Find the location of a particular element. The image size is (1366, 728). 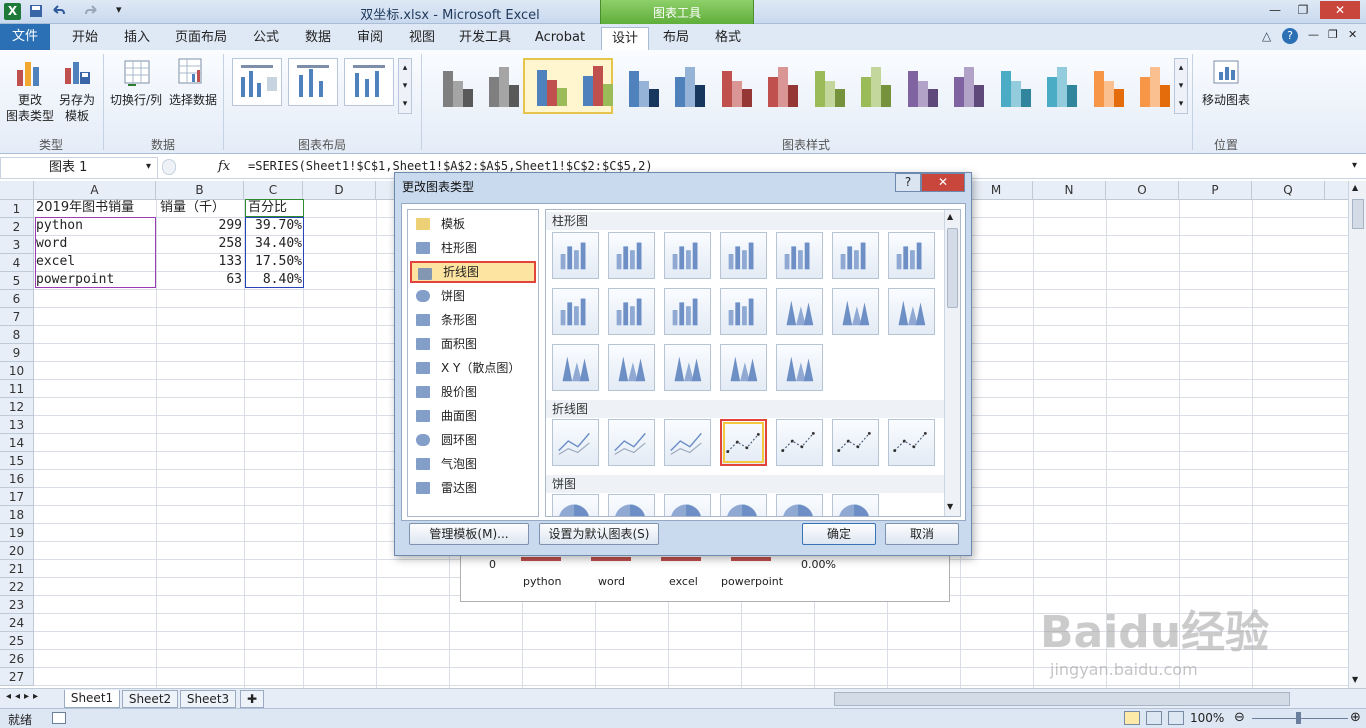

chart-type-bar: 条形图 is located at coordinates (473, 320).